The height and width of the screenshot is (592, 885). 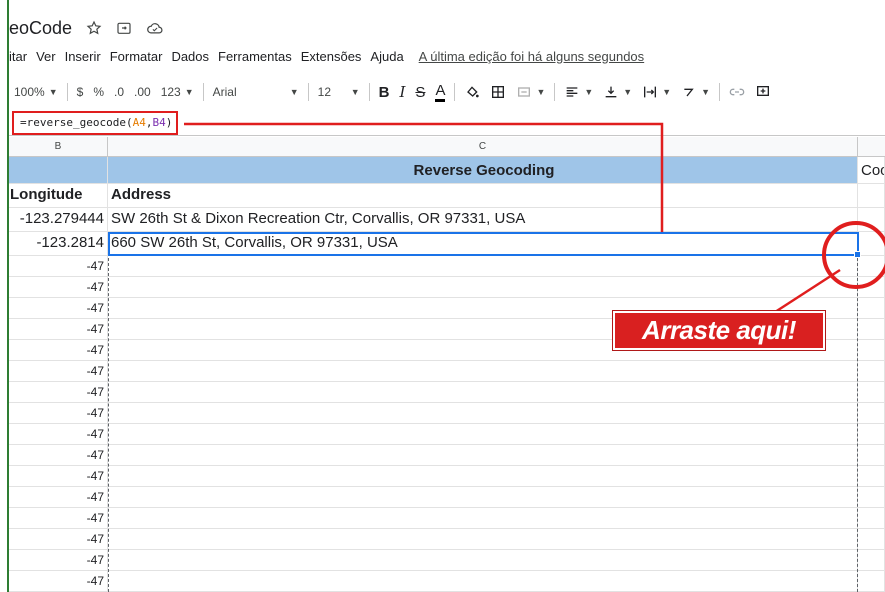 I want to click on cell-d3, so click(x=871, y=196).